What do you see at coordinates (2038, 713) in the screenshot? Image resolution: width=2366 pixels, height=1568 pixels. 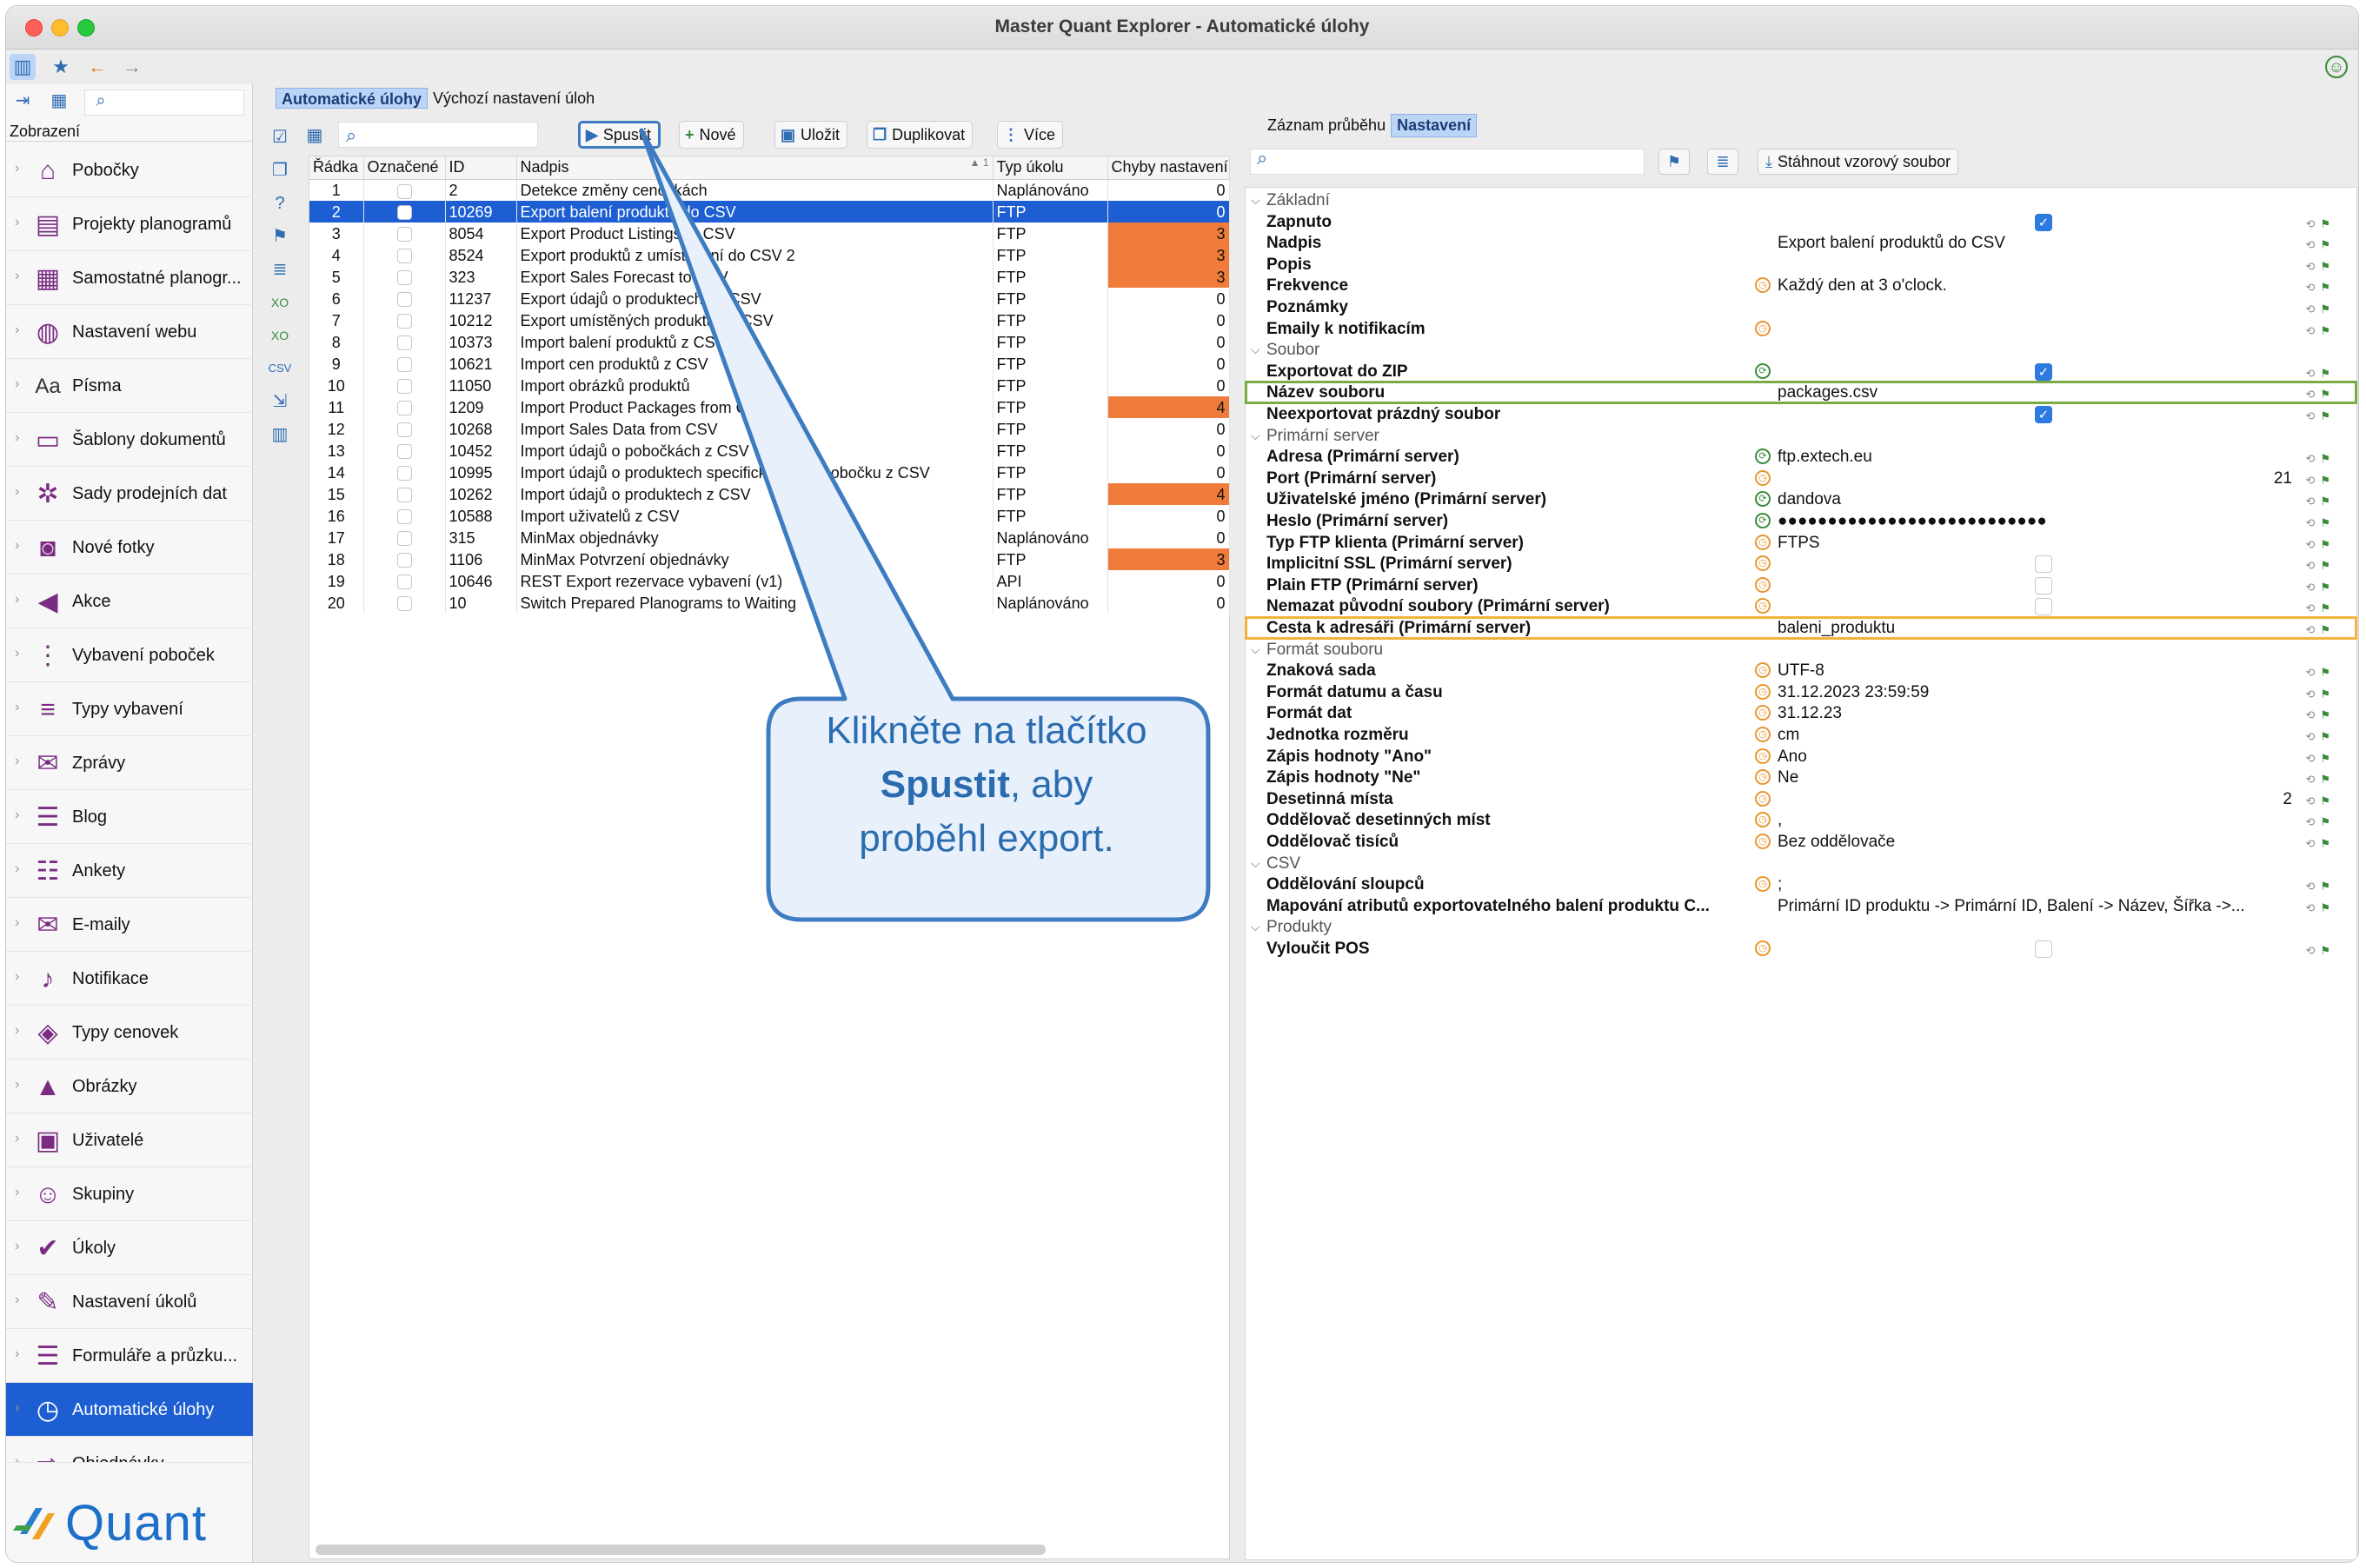 I see `property-value: 31.12.23` at bounding box center [2038, 713].